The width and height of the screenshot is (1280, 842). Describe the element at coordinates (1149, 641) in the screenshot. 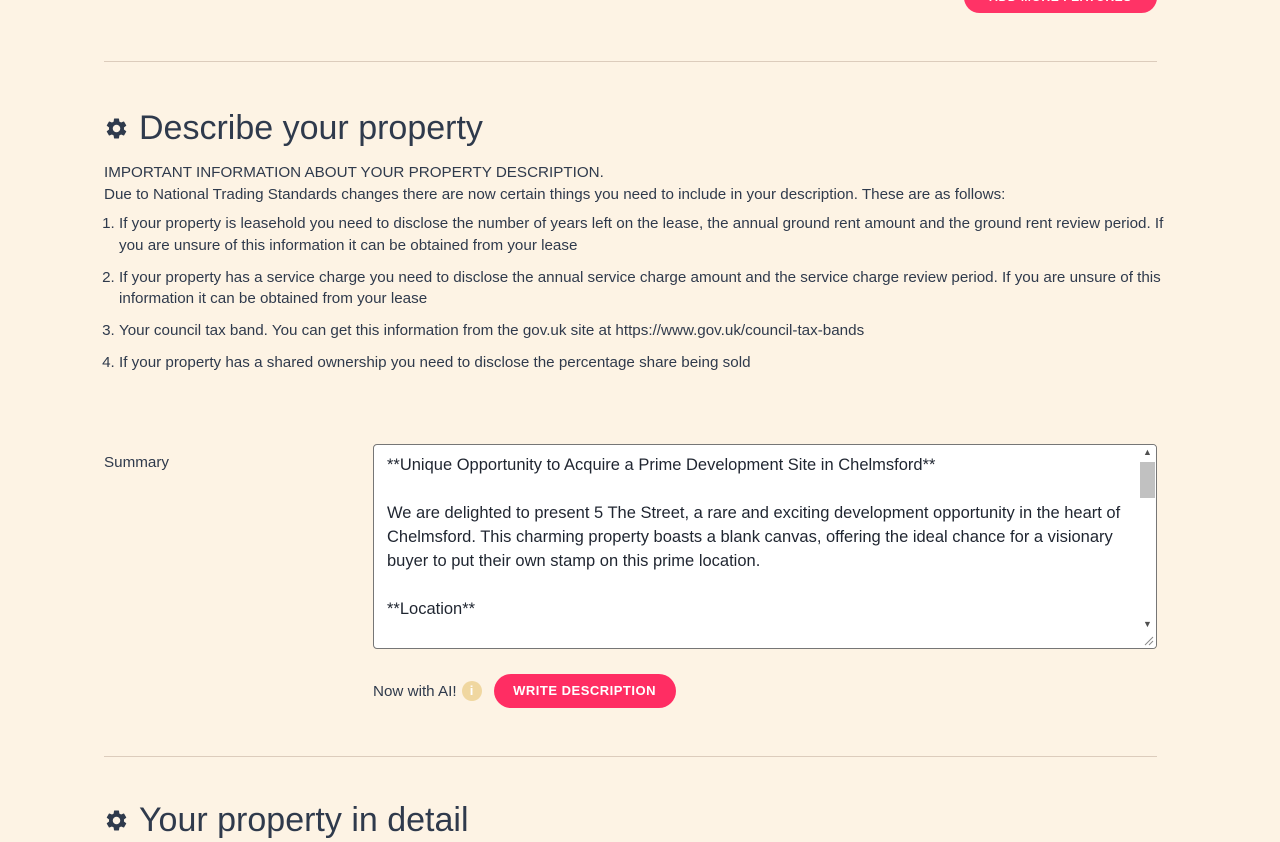

I see `resize-grip-icon` at that location.